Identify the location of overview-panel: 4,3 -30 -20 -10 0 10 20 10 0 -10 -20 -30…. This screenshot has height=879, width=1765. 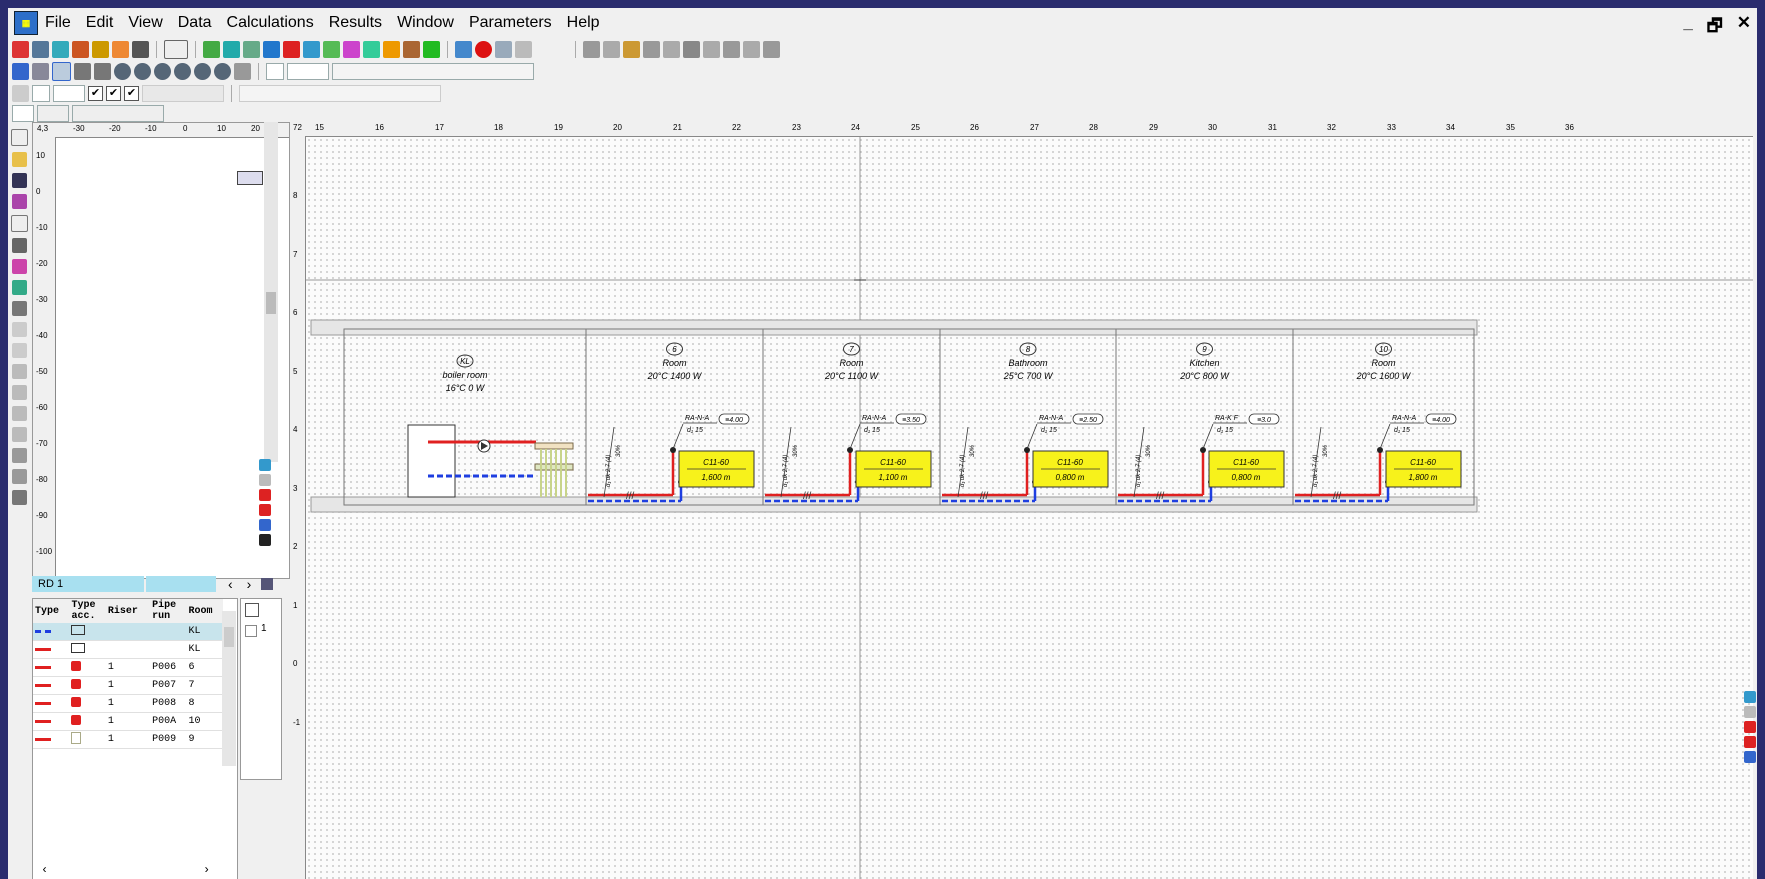
(161, 350).